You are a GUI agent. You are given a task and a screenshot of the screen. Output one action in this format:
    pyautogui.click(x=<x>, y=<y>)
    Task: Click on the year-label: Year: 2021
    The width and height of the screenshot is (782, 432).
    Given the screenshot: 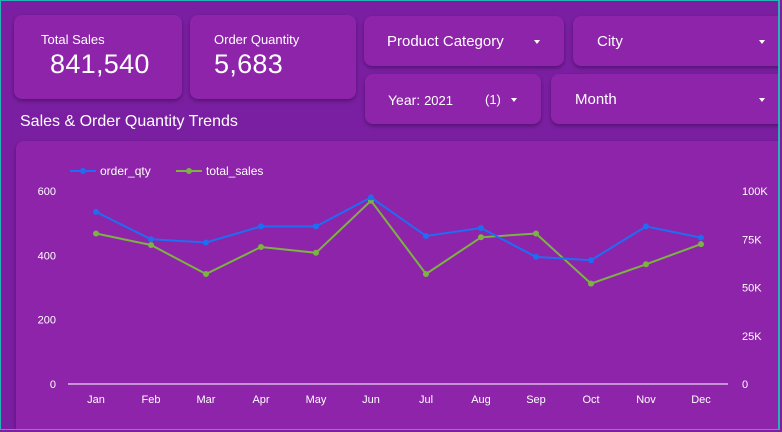 What is the action you would take?
    pyautogui.click(x=420, y=100)
    